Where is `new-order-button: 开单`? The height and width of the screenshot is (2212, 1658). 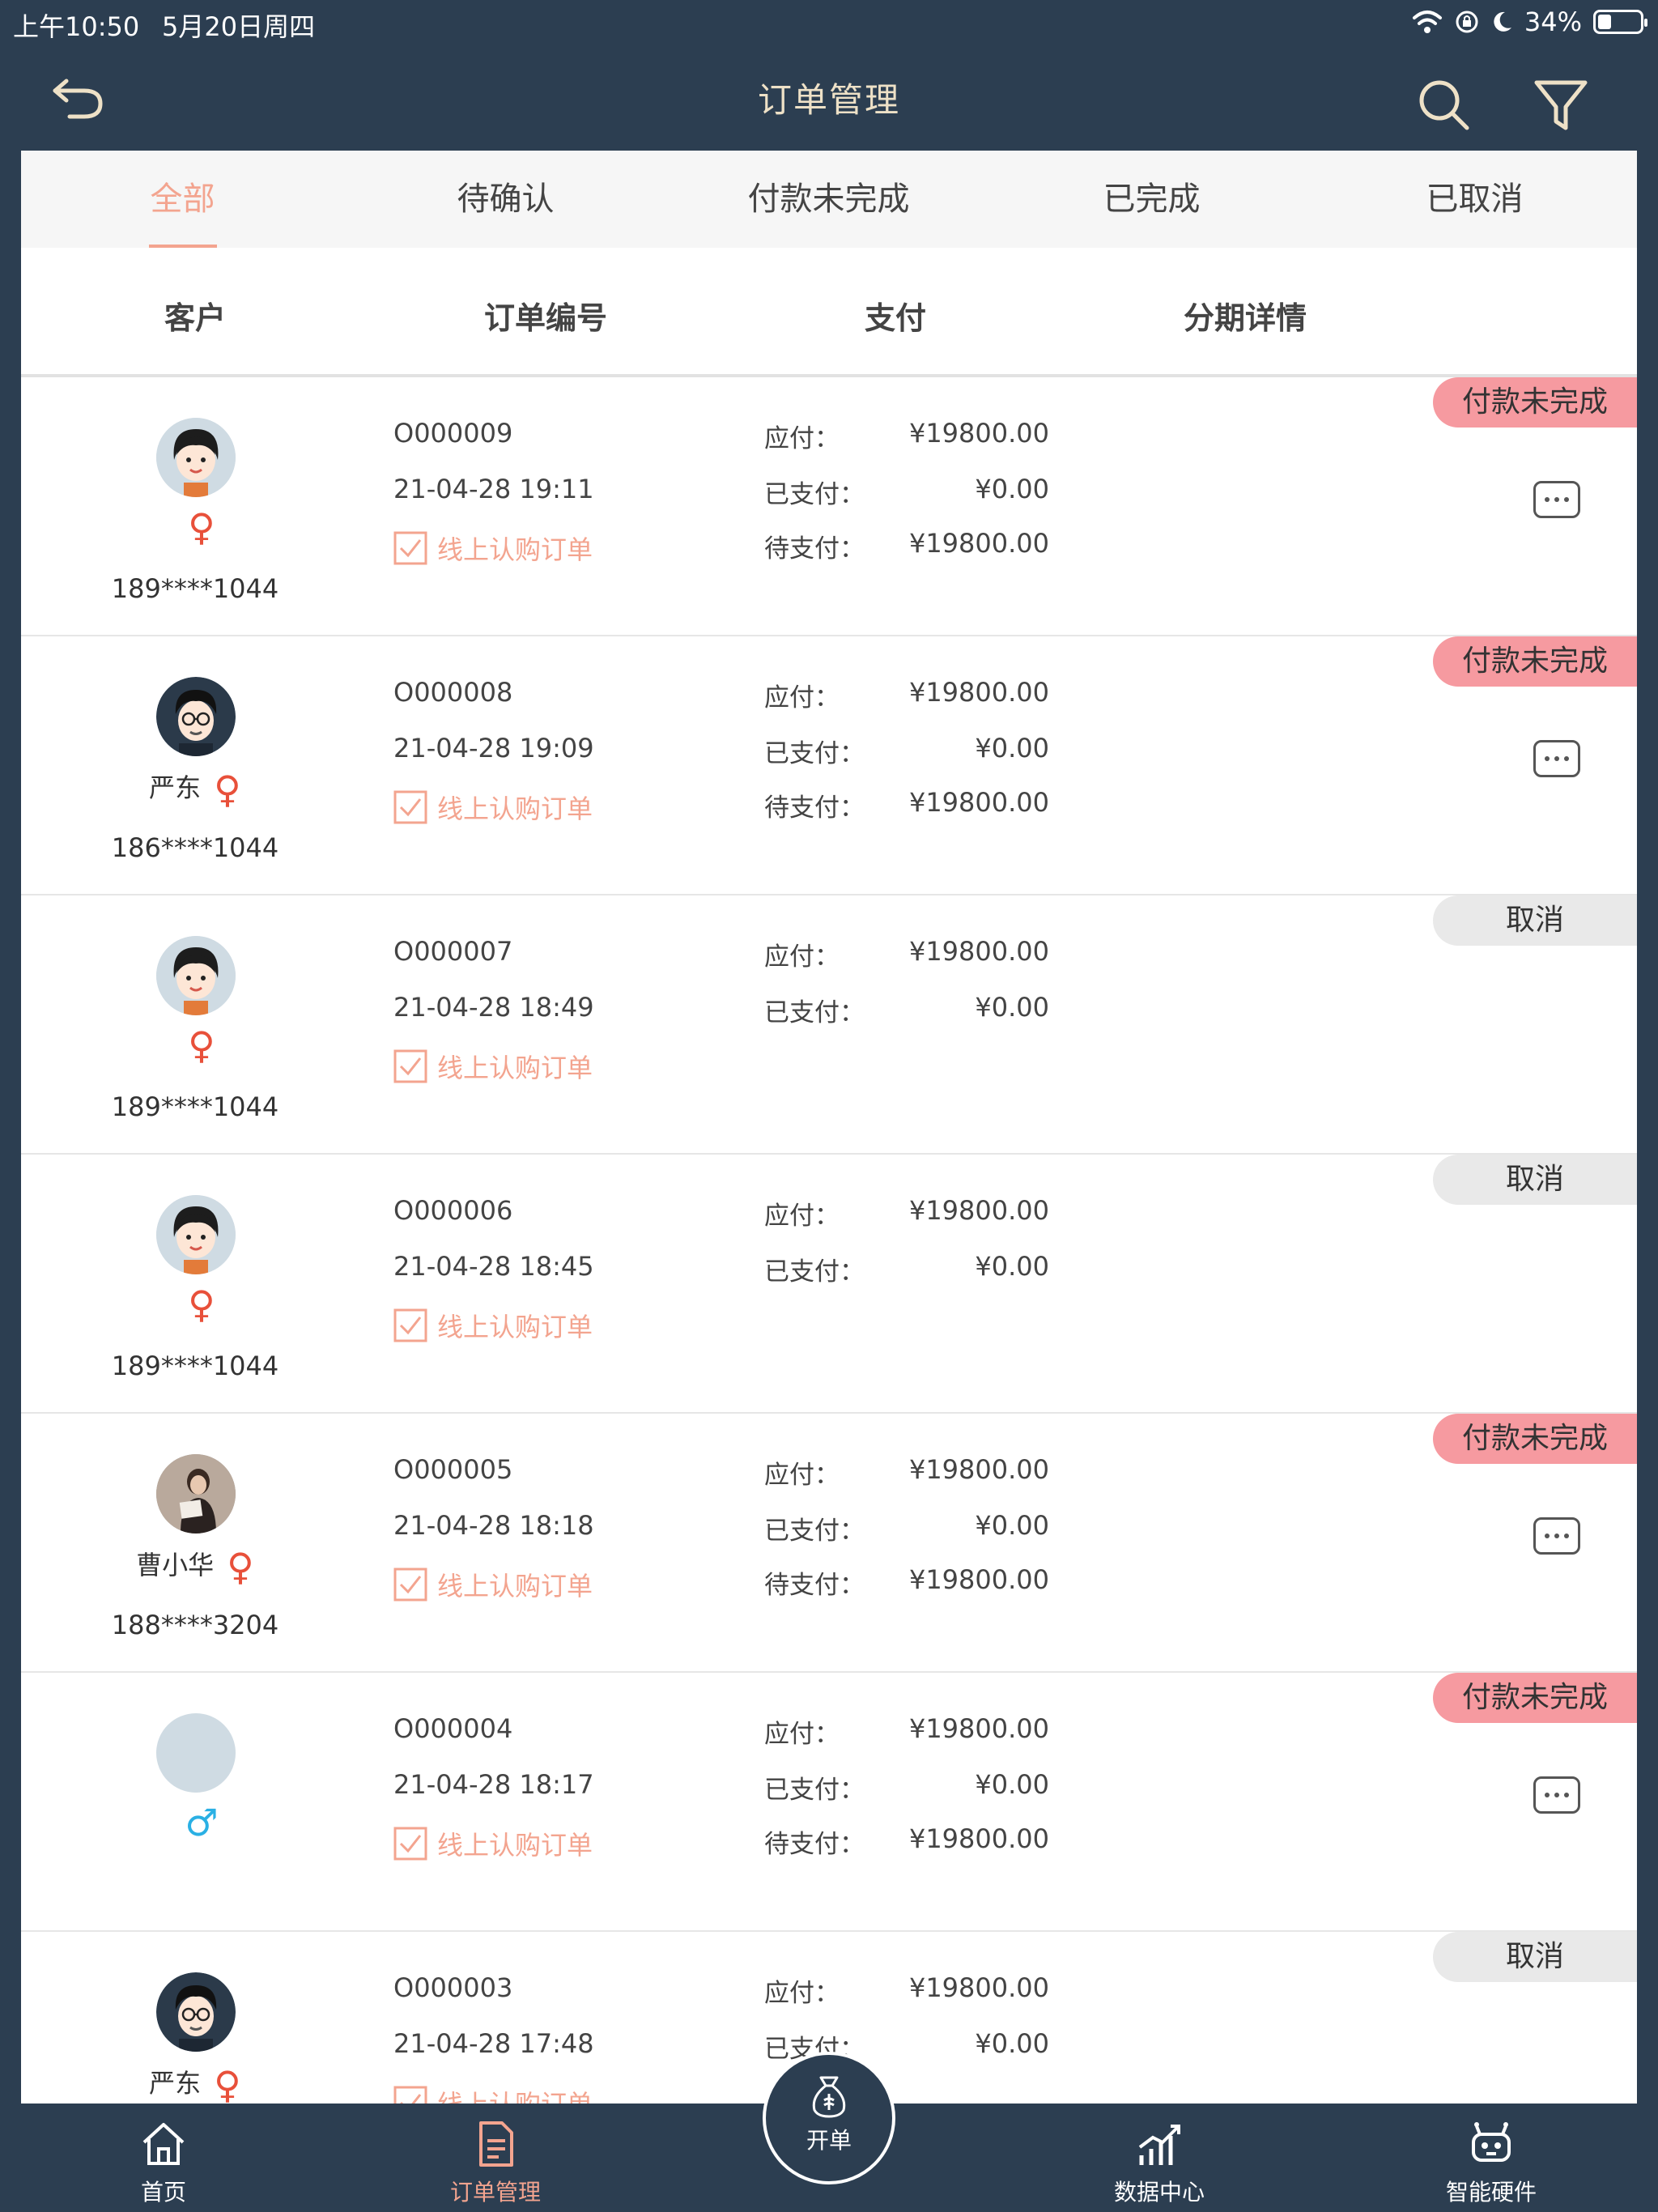
new-order-button: 开单 is located at coordinates (829, 2118).